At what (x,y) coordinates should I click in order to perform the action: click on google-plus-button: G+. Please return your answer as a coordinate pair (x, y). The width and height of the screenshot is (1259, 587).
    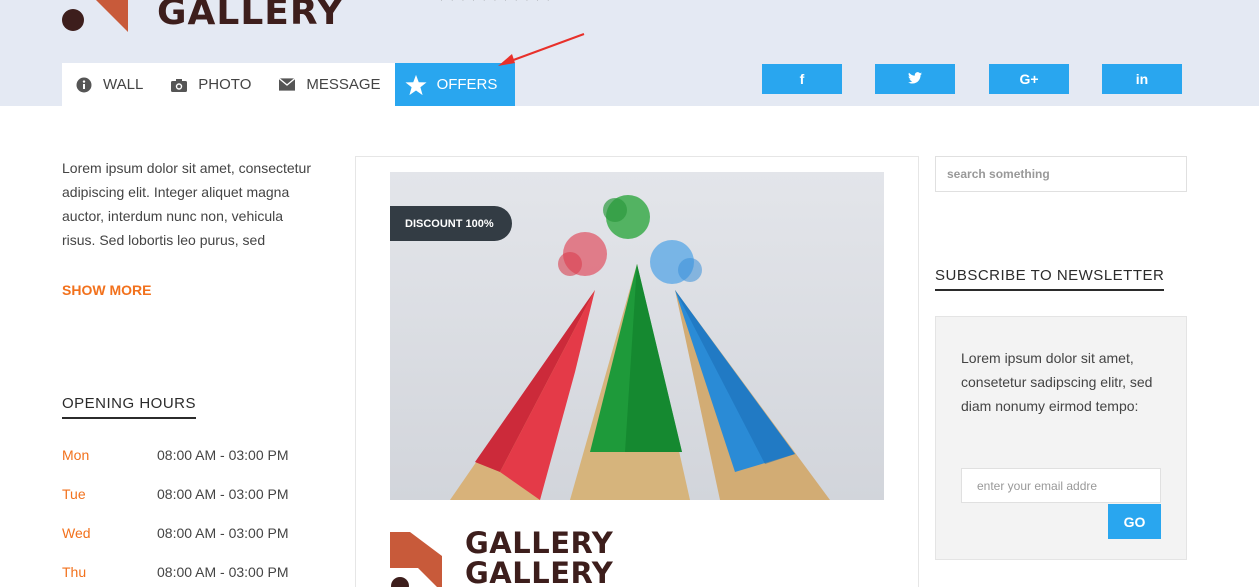
    Looking at the image, I should click on (1029, 79).